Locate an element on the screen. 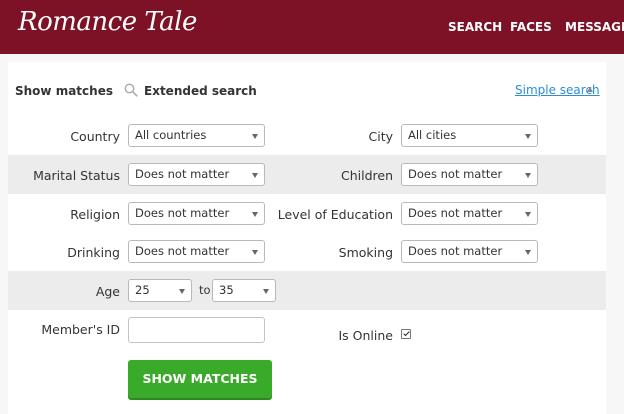 The width and height of the screenshot is (624, 414). age-to-value: 35 is located at coordinates (226, 290).